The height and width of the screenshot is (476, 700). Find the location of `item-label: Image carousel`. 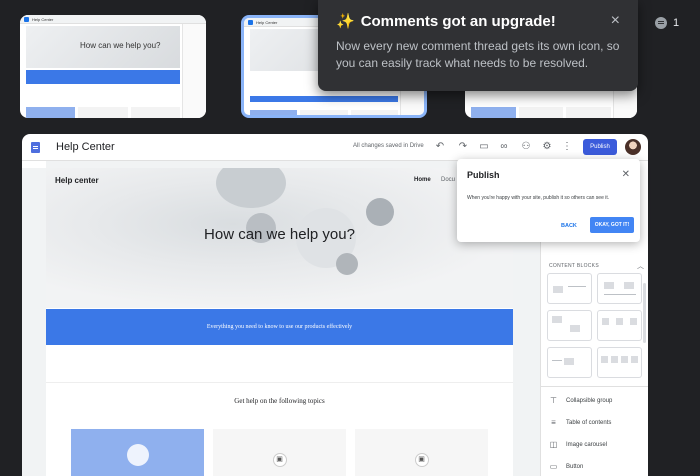

item-label: Image carousel is located at coordinates (587, 444).